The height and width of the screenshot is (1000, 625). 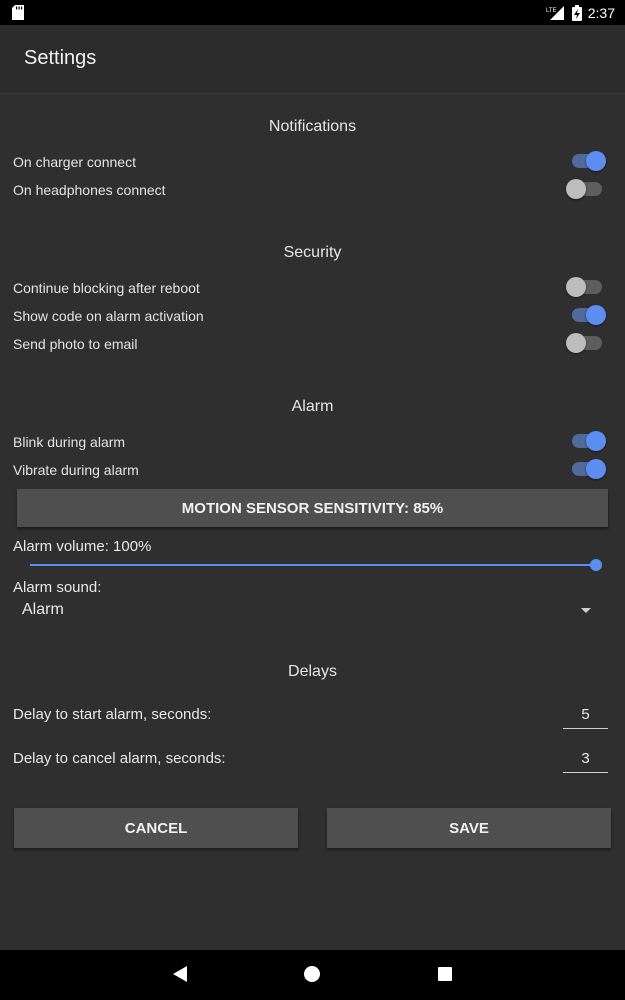 What do you see at coordinates (585, 715) in the screenshot?
I see `delay-start-field: 5` at bounding box center [585, 715].